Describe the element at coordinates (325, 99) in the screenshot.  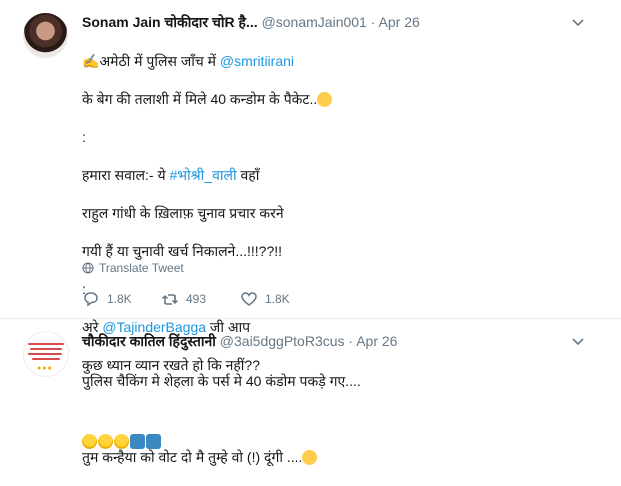
I see `smile-emoji-icon` at that location.